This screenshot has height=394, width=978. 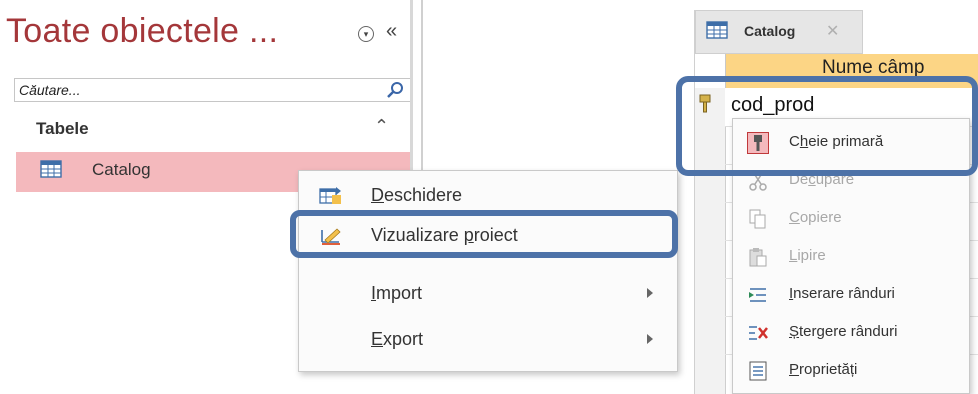 I want to click on menu-item-insert-rows: Inserare rânduri, so click(x=851, y=294).